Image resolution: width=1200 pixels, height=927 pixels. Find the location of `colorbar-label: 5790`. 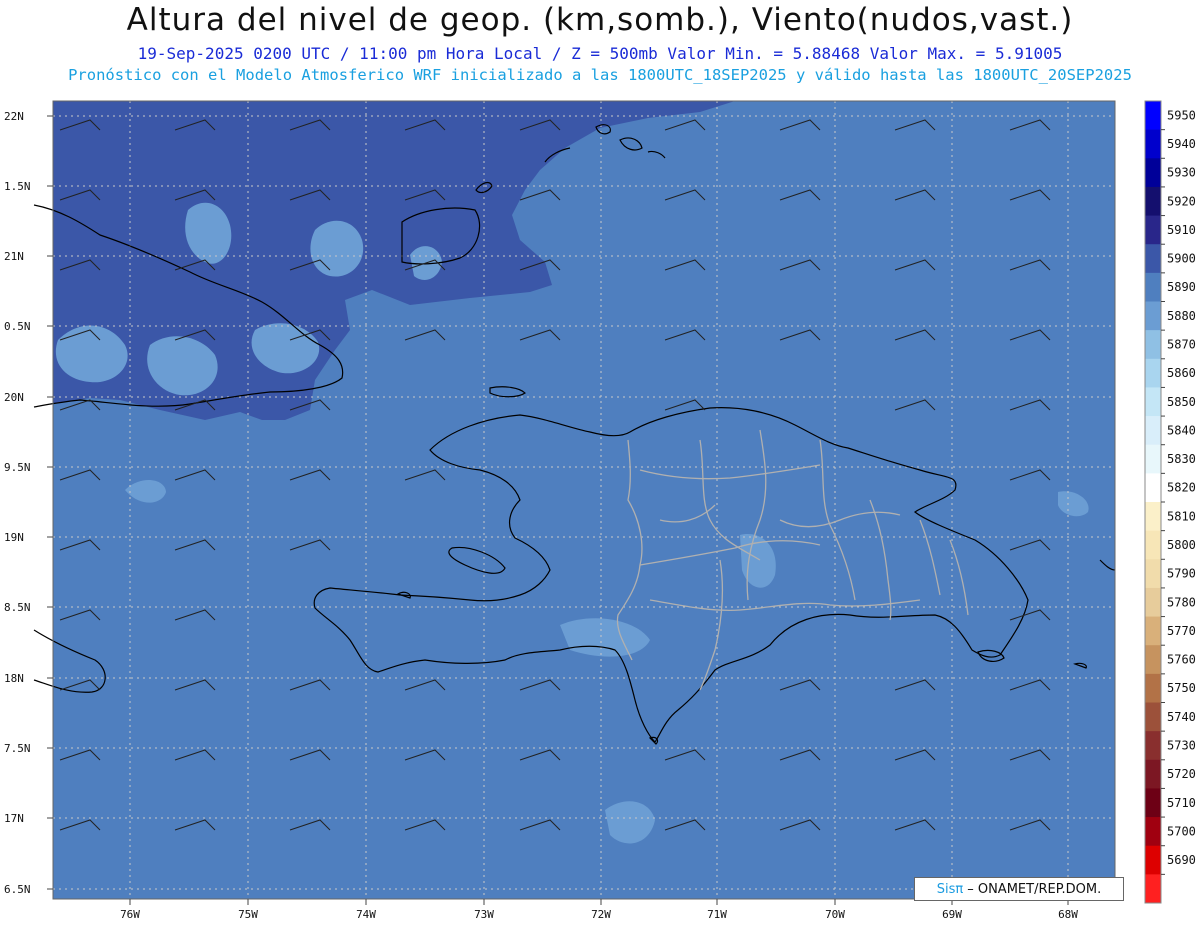

colorbar-label: 5790 is located at coordinates (1181, 574).